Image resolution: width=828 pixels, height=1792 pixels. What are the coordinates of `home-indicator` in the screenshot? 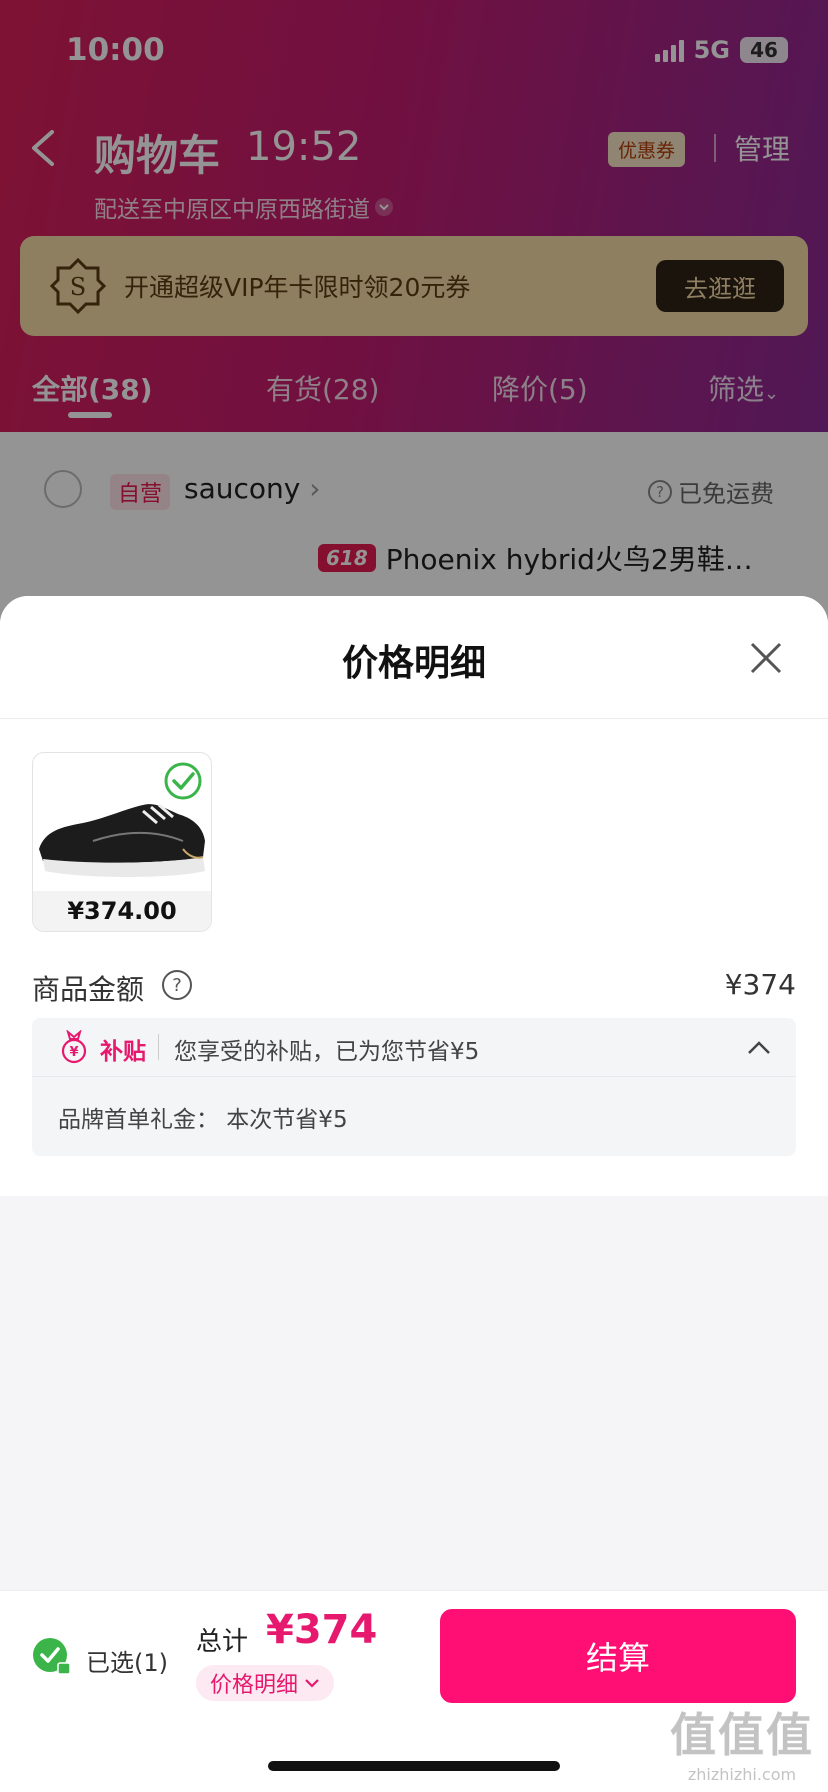 It's located at (414, 1766).